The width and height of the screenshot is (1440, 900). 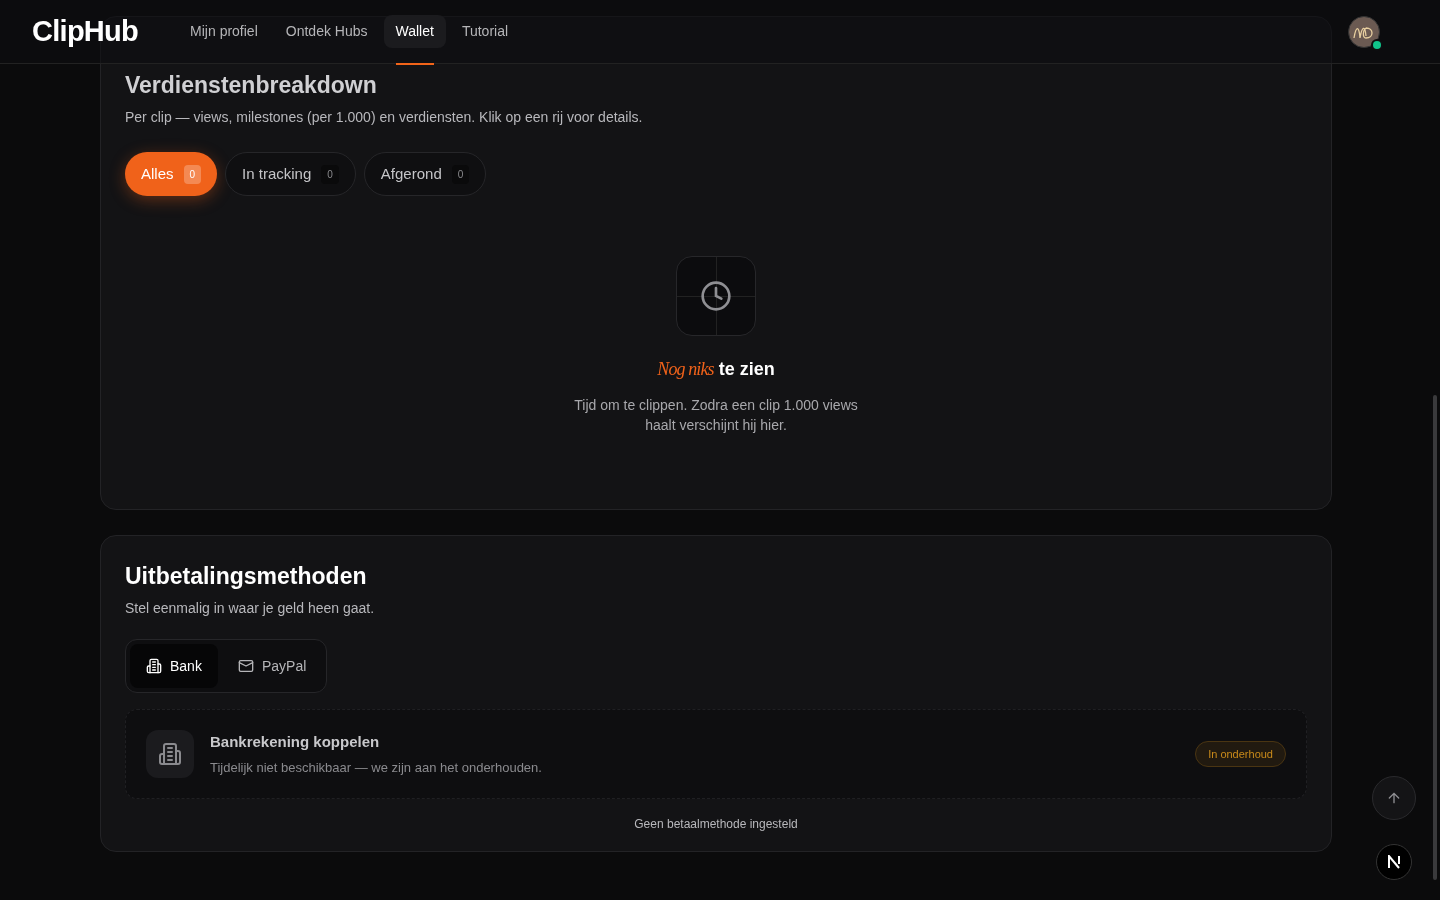 I want to click on filter-pill: In tracking 0, so click(x=290, y=174).